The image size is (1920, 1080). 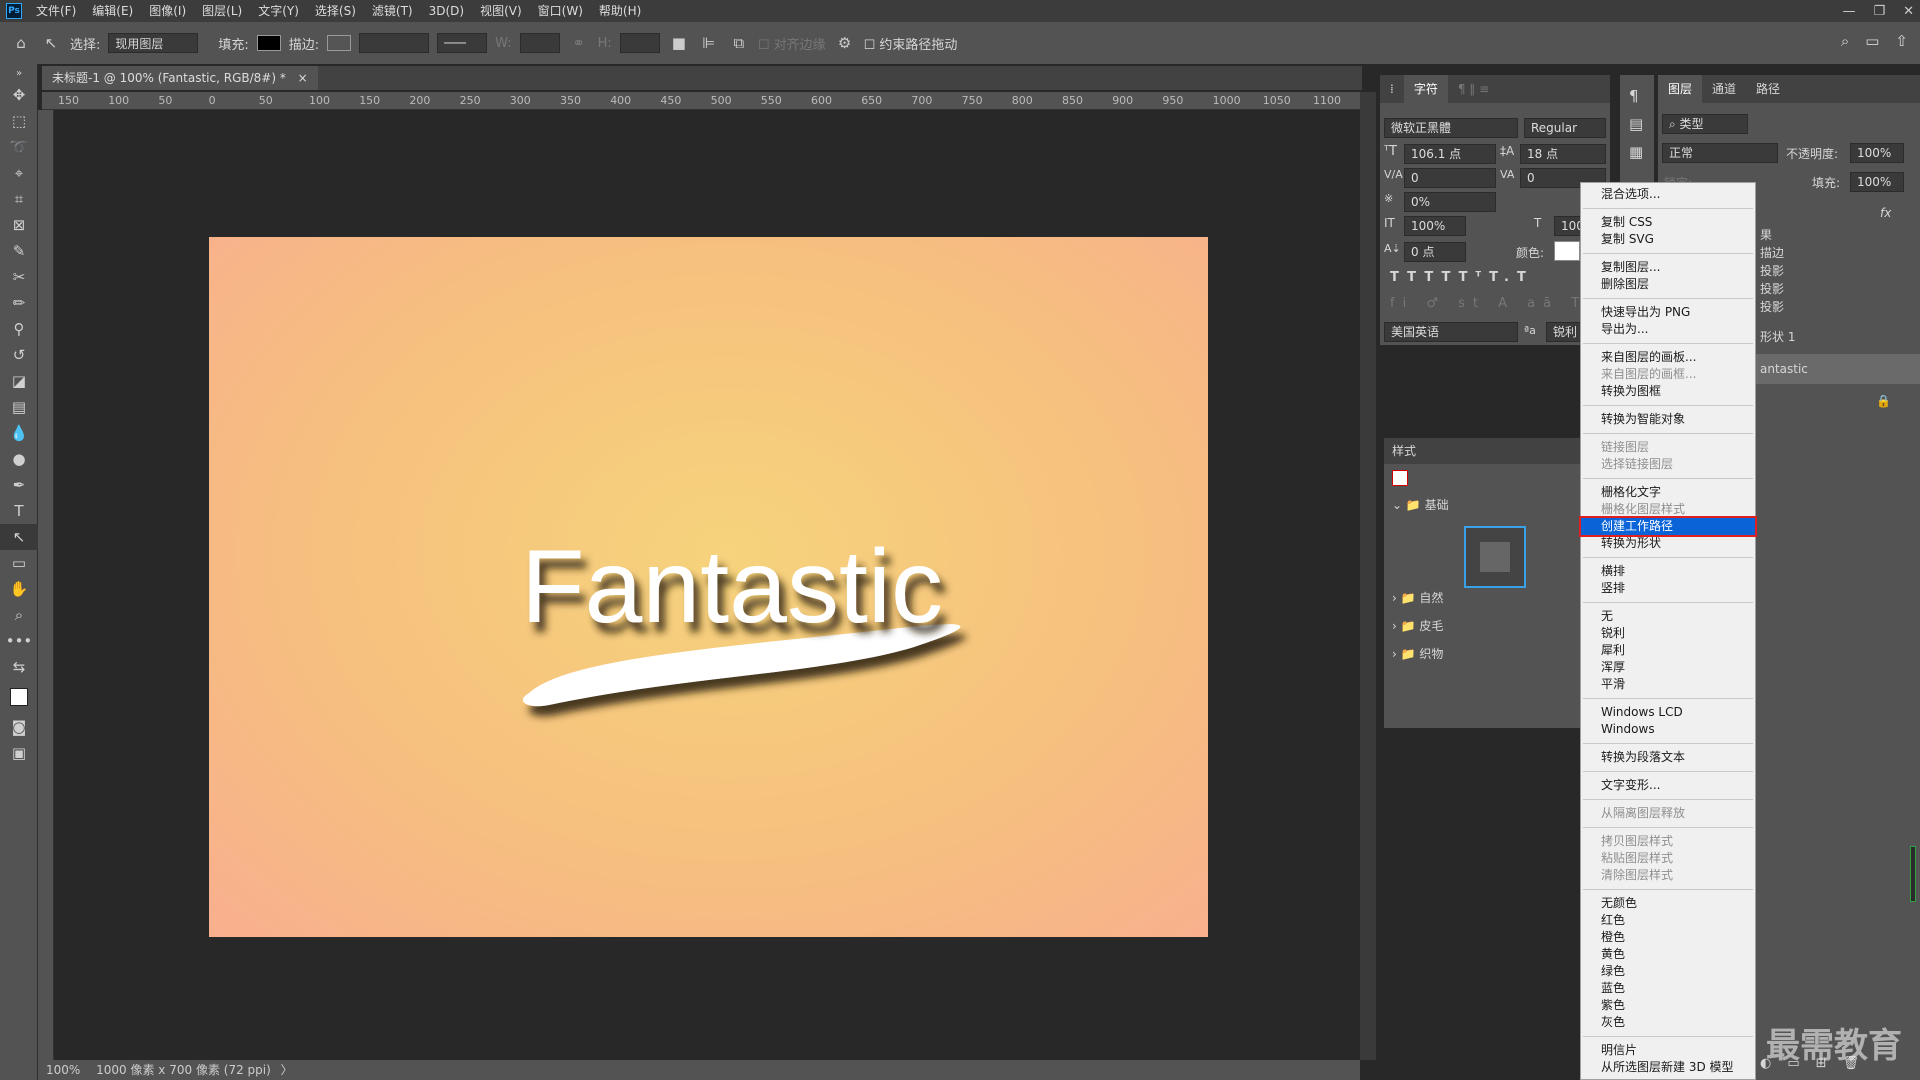 What do you see at coordinates (911, 43) in the screenshot?
I see `constrain-path-checkbox: ☐ 约束路径拖动` at bounding box center [911, 43].